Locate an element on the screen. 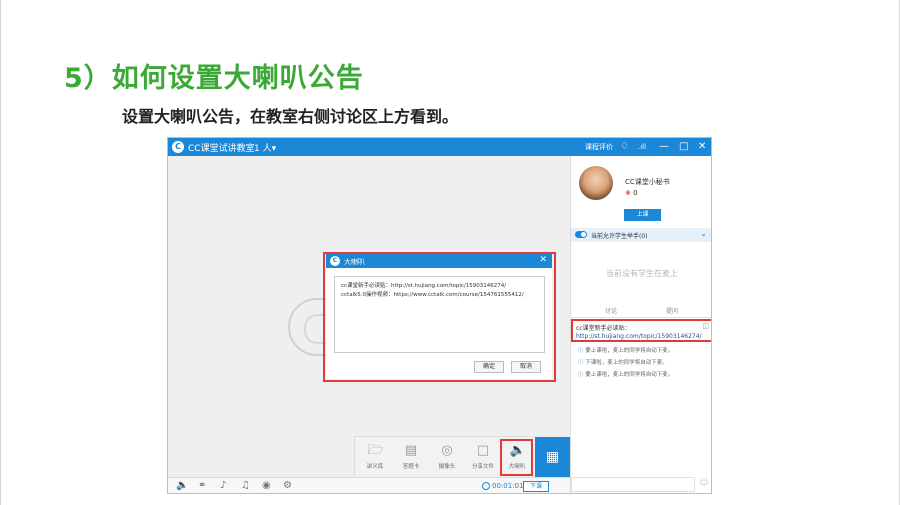 Image resolution: width=900 pixels, height=505 pixels. folder-icon: 🗁 is located at coordinates (375, 450).